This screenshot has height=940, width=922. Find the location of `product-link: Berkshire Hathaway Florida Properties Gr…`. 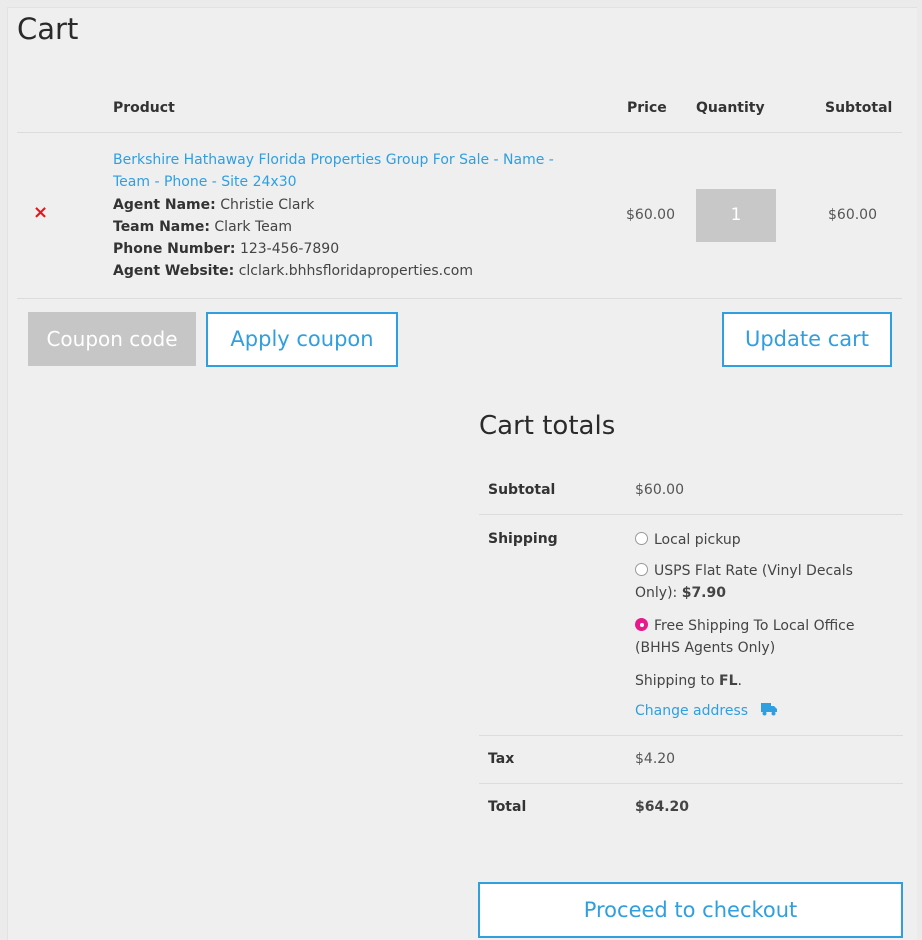

product-link: Berkshire Hathaway Florida Properties Gr… is located at coordinates (353, 171).